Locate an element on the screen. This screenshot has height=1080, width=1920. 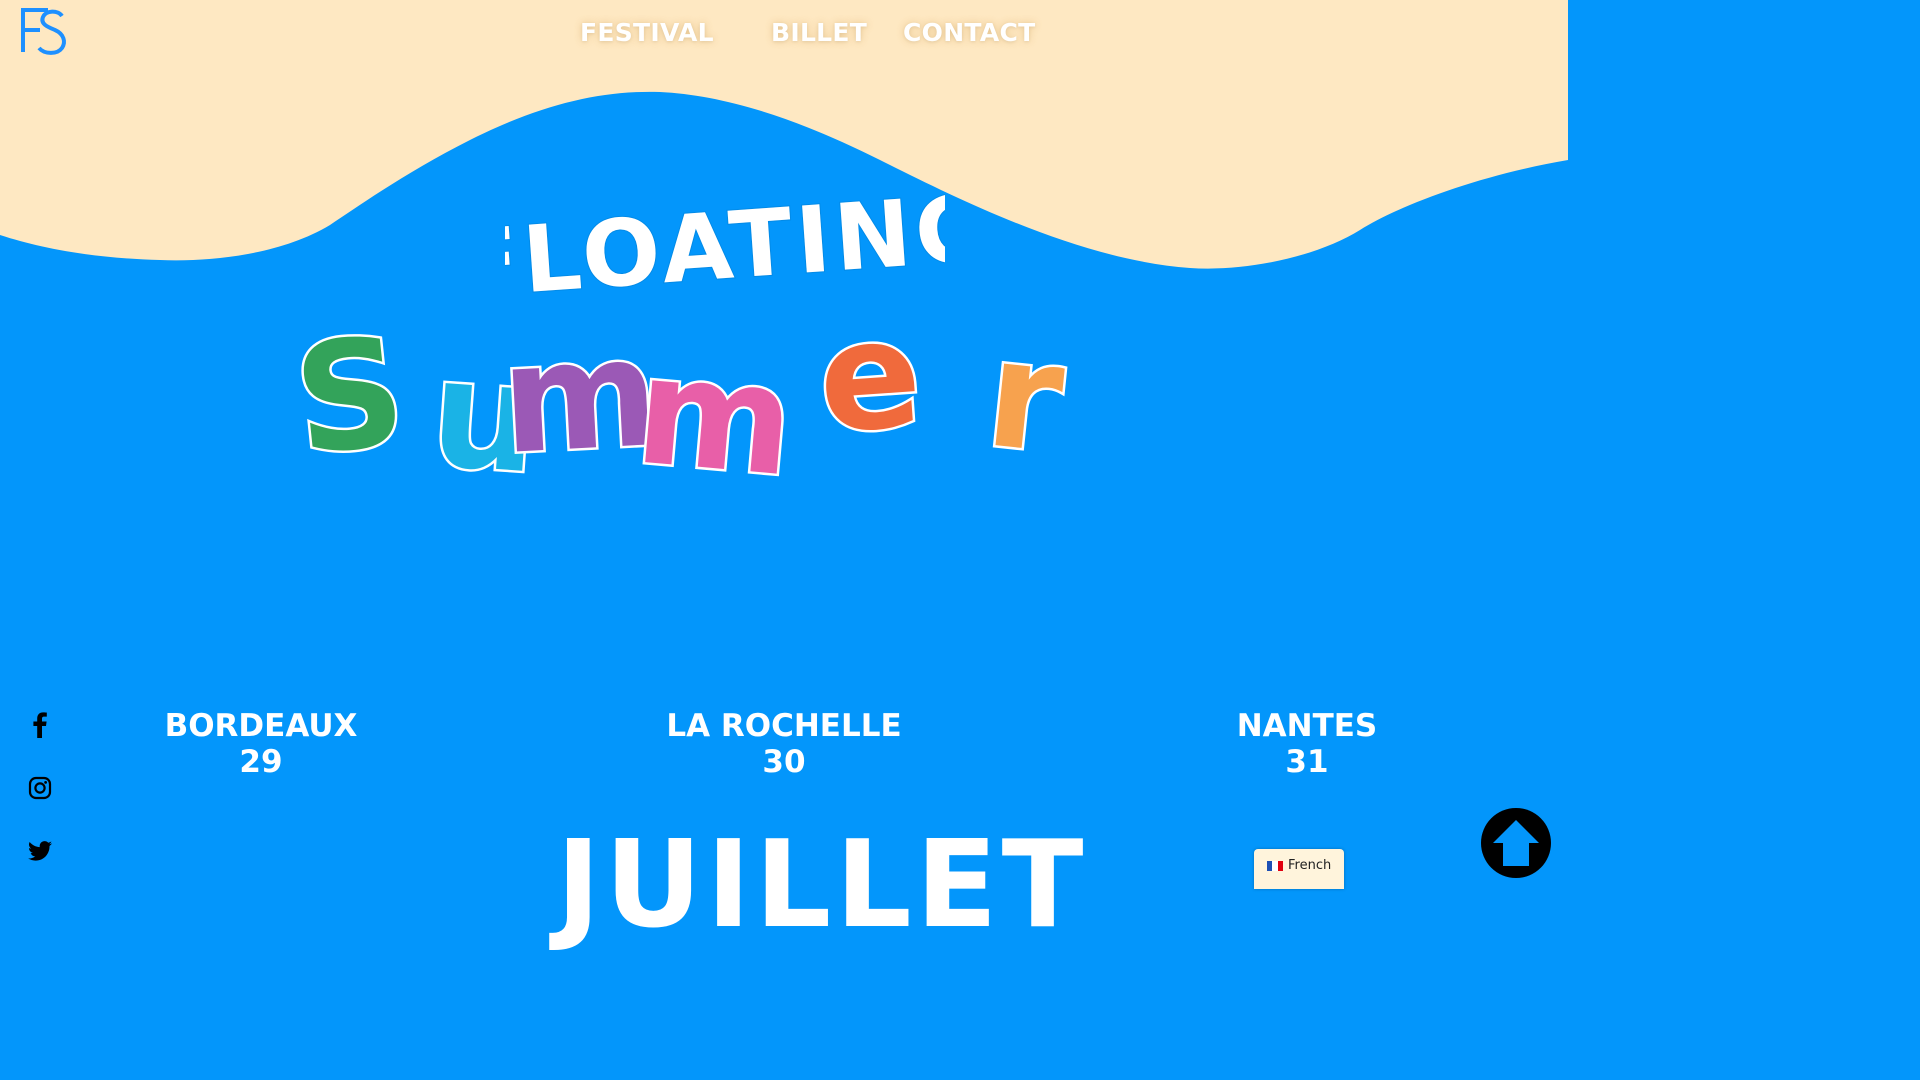
date-la-rochelle: LA ROCHELLE 30 is located at coordinates (784, 744).